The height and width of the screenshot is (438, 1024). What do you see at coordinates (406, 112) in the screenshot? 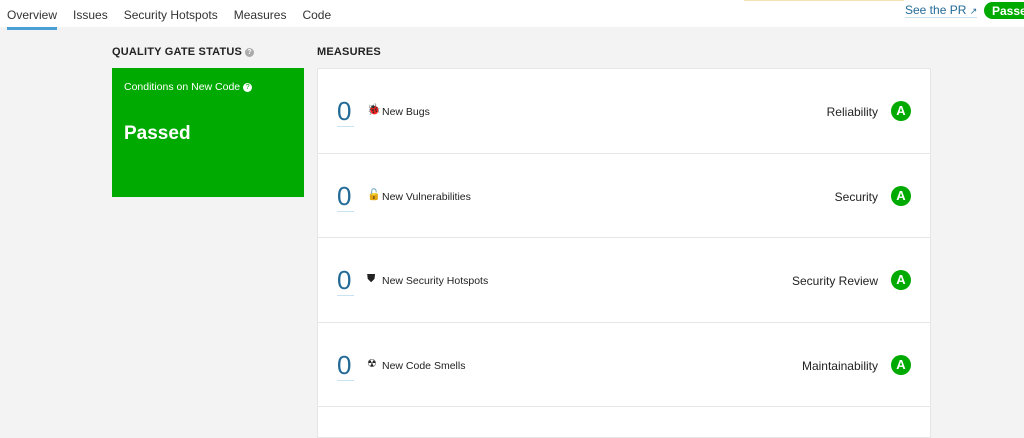
I see `measure-label: New Bugs` at bounding box center [406, 112].